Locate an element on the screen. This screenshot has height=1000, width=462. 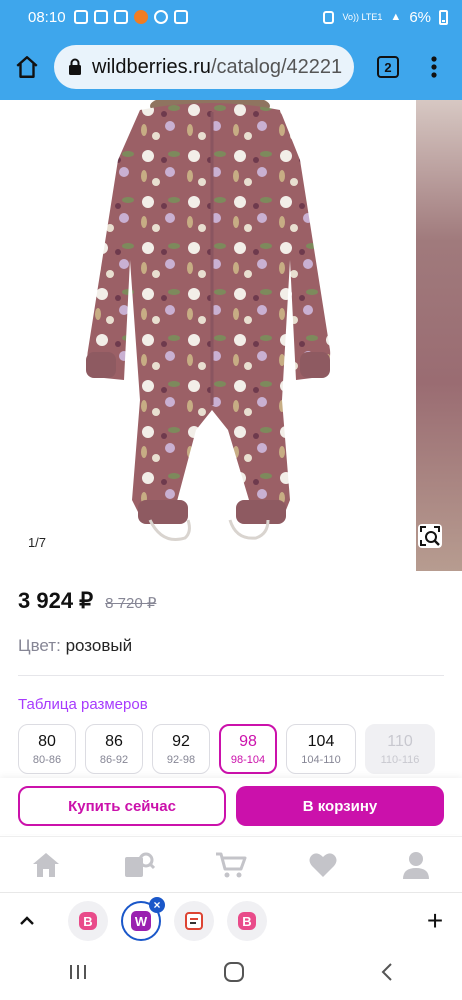
alarm-icon is located at coordinates (329, 17).